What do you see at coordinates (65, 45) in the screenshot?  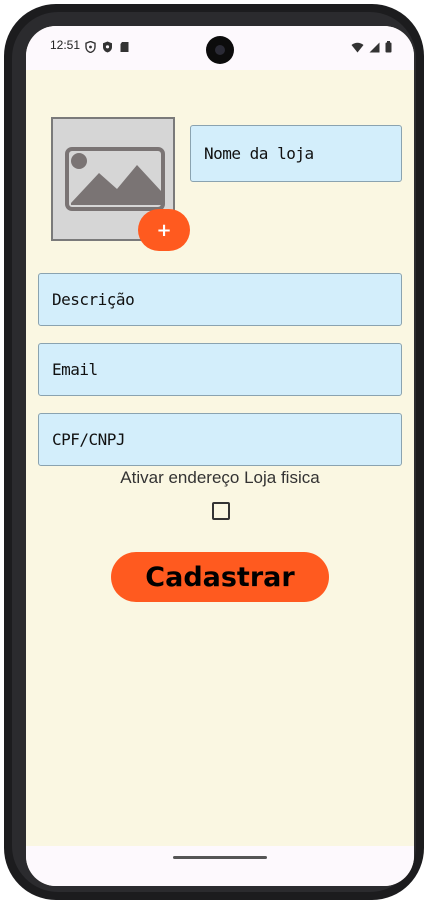 I see `status-time: 12:51` at bounding box center [65, 45].